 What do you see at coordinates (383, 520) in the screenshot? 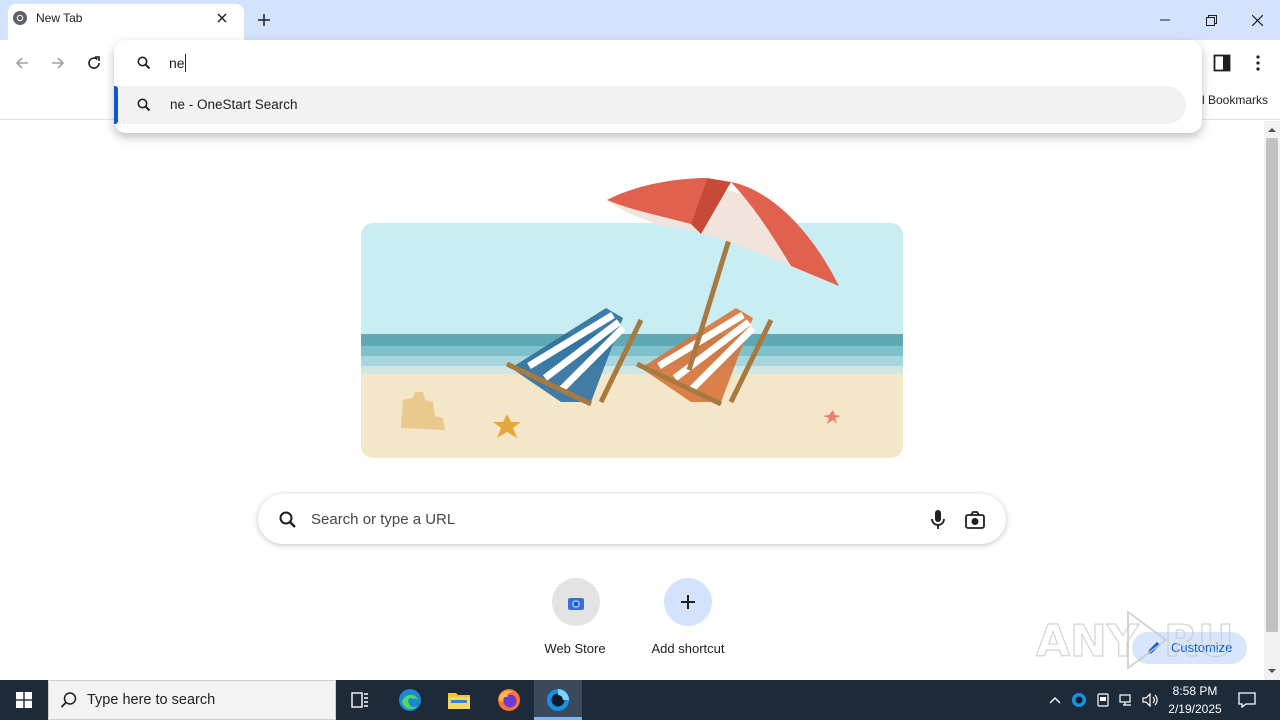
I see `ntp-search-placeholder: Search or type a URL` at bounding box center [383, 520].